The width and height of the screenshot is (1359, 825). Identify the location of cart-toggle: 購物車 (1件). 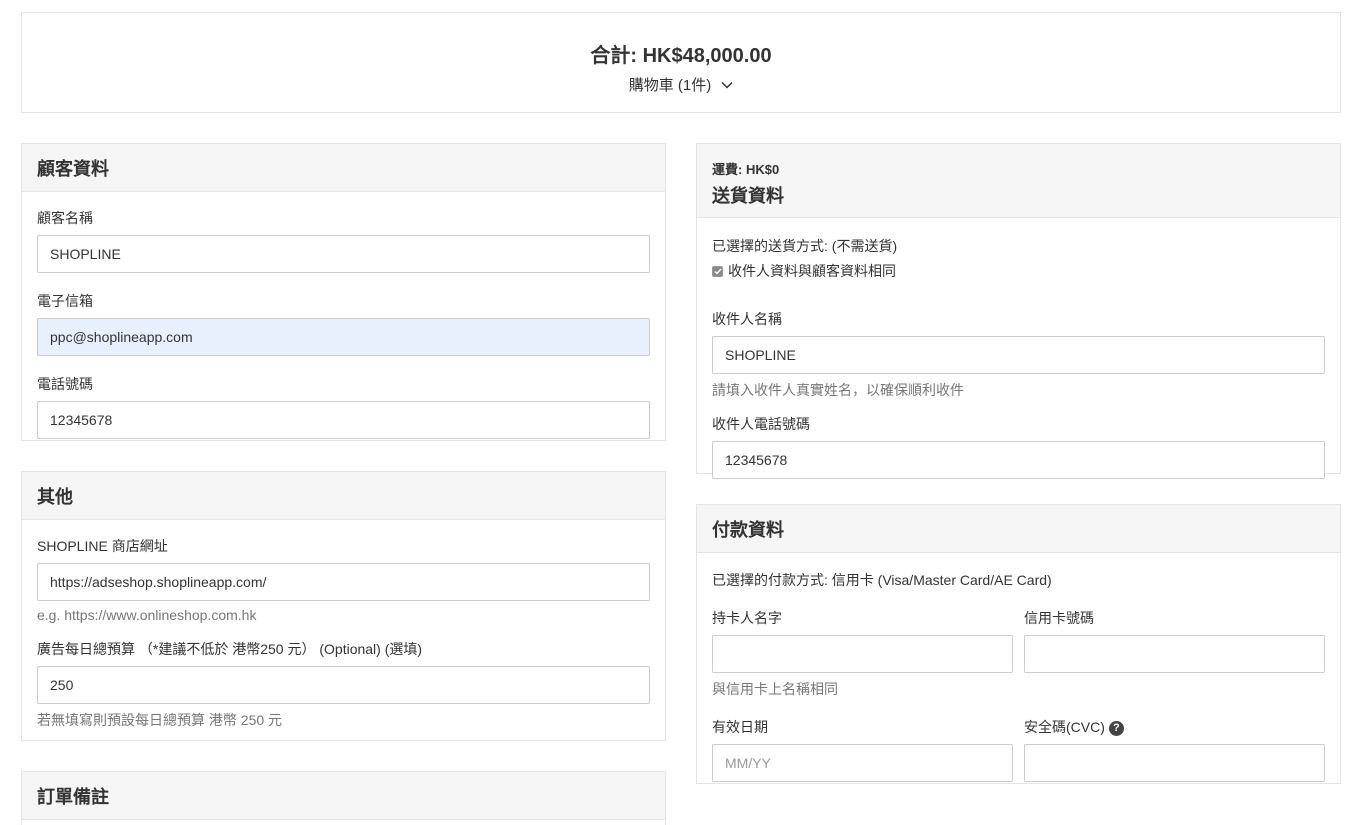
(681, 84).